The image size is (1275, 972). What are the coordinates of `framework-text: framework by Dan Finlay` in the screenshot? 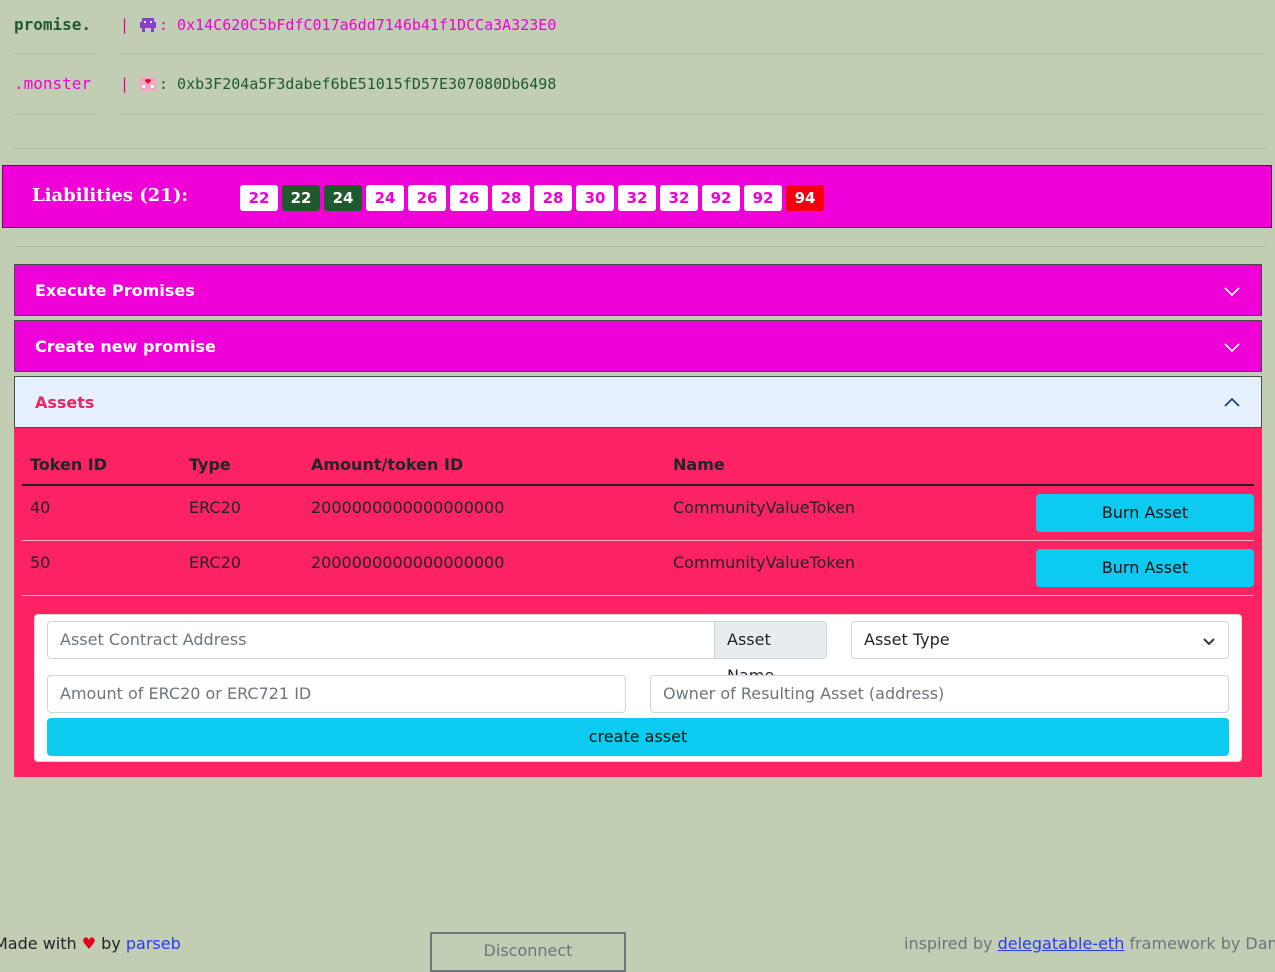 It's located at (1202, 943).